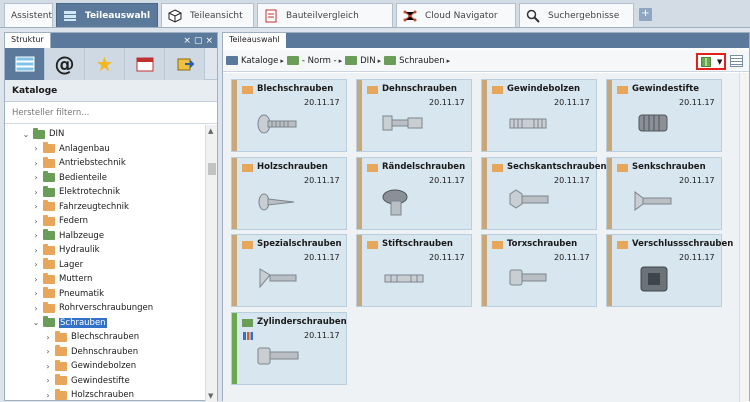 The width and height of the screenshot is (750, 402). I want to click on part-card: Gewindebolzen 20.11.17, so click(539, 115).